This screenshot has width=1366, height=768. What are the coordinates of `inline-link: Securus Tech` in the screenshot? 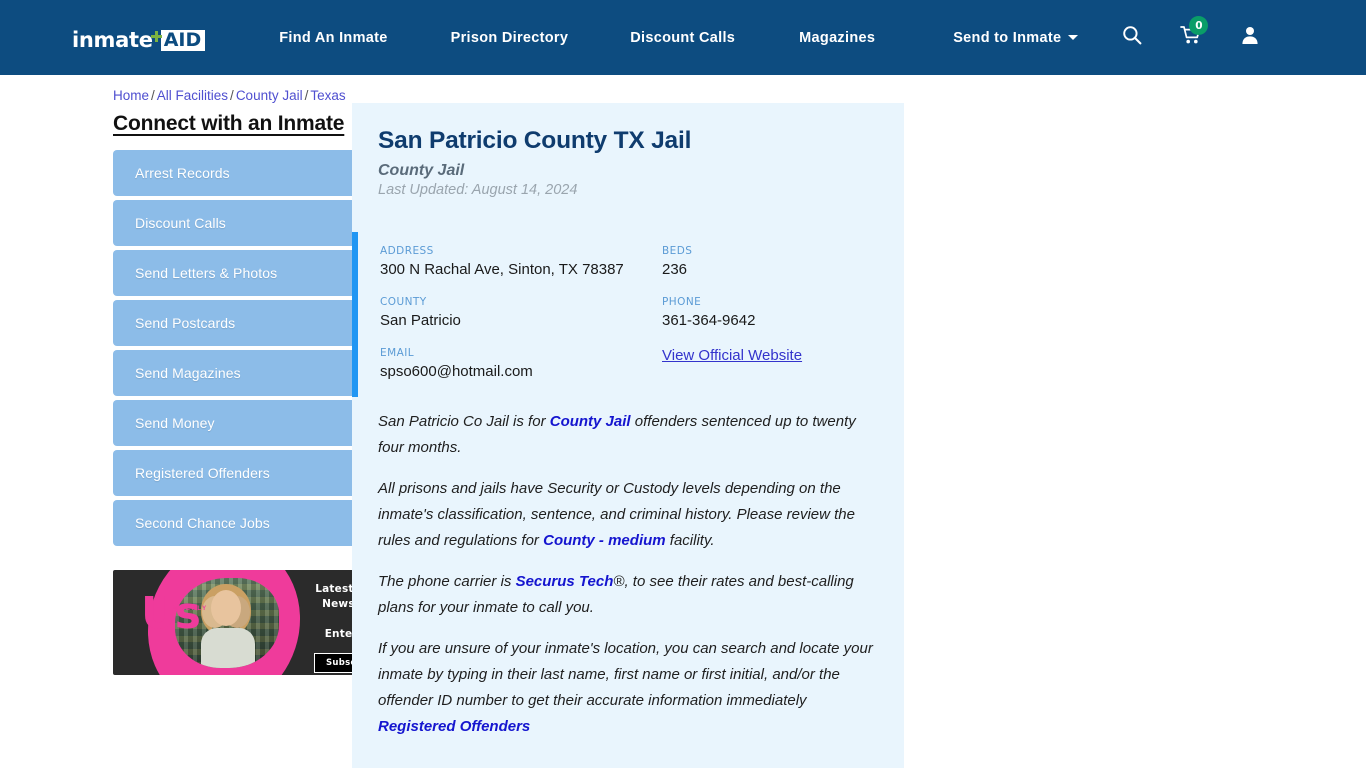 It's located at (565, 581).